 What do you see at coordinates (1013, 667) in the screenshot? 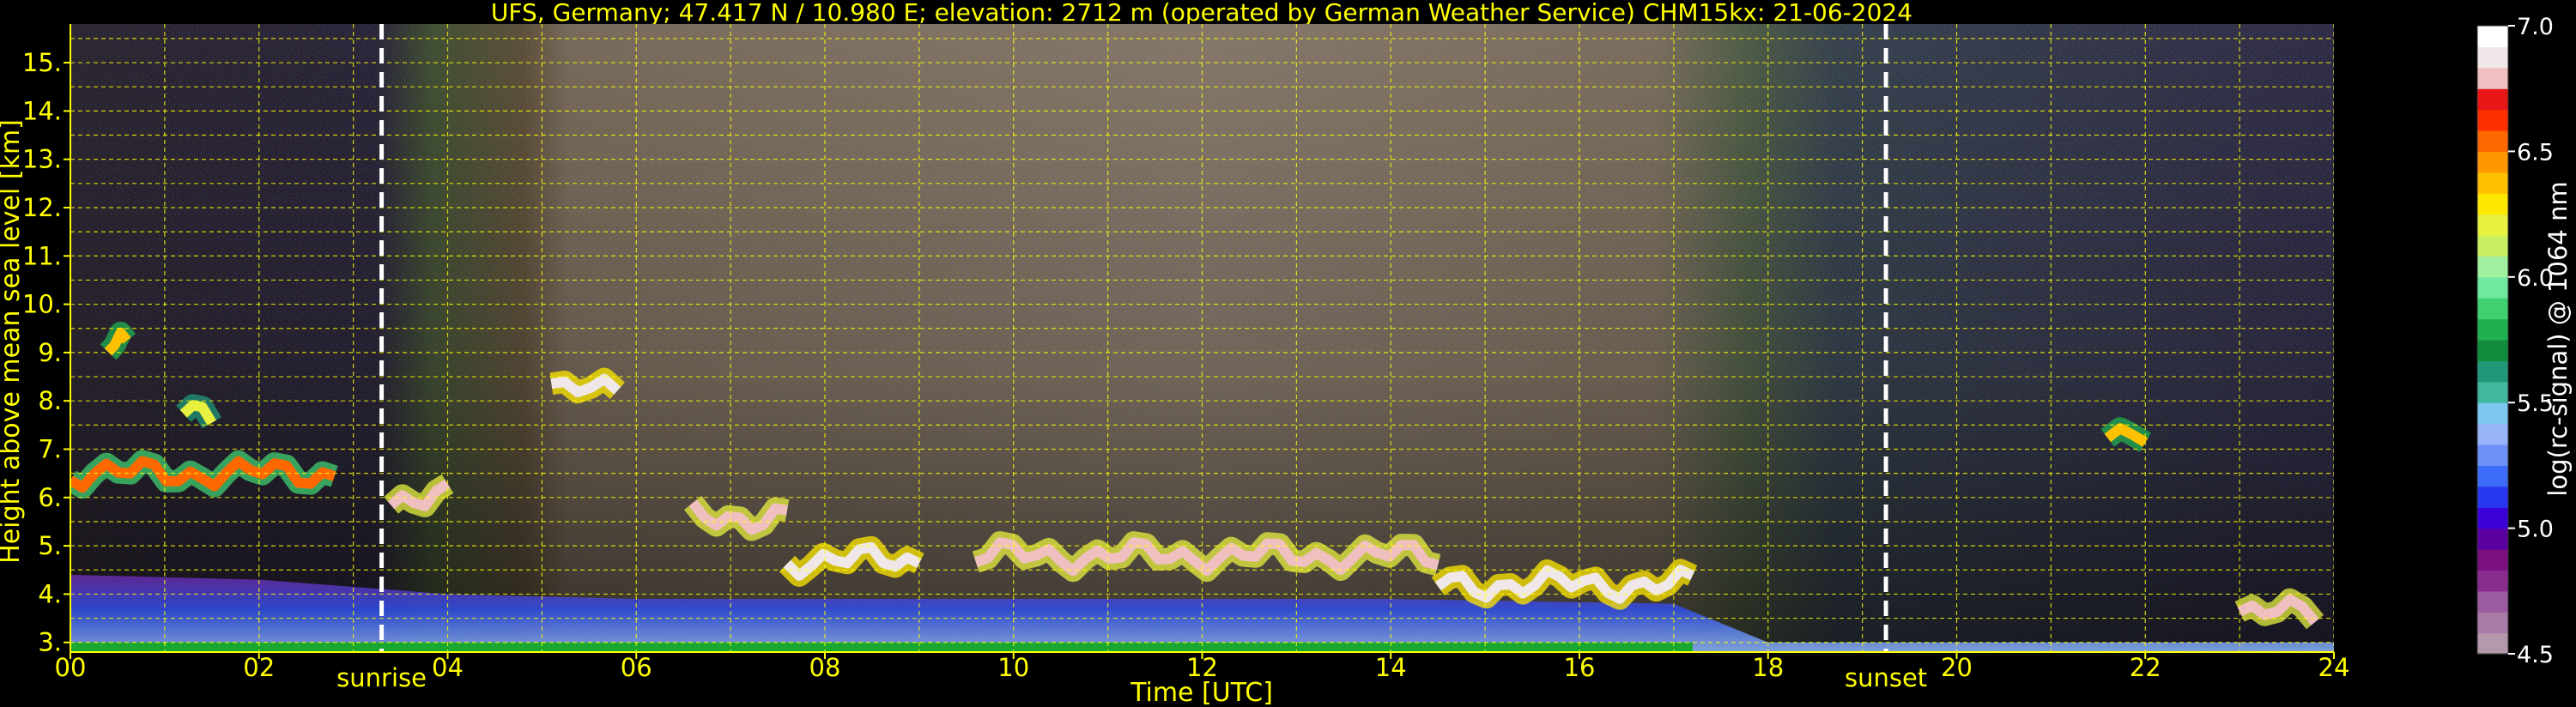
I see `x-tick-label: 10` at bounding box center [1013, 667].